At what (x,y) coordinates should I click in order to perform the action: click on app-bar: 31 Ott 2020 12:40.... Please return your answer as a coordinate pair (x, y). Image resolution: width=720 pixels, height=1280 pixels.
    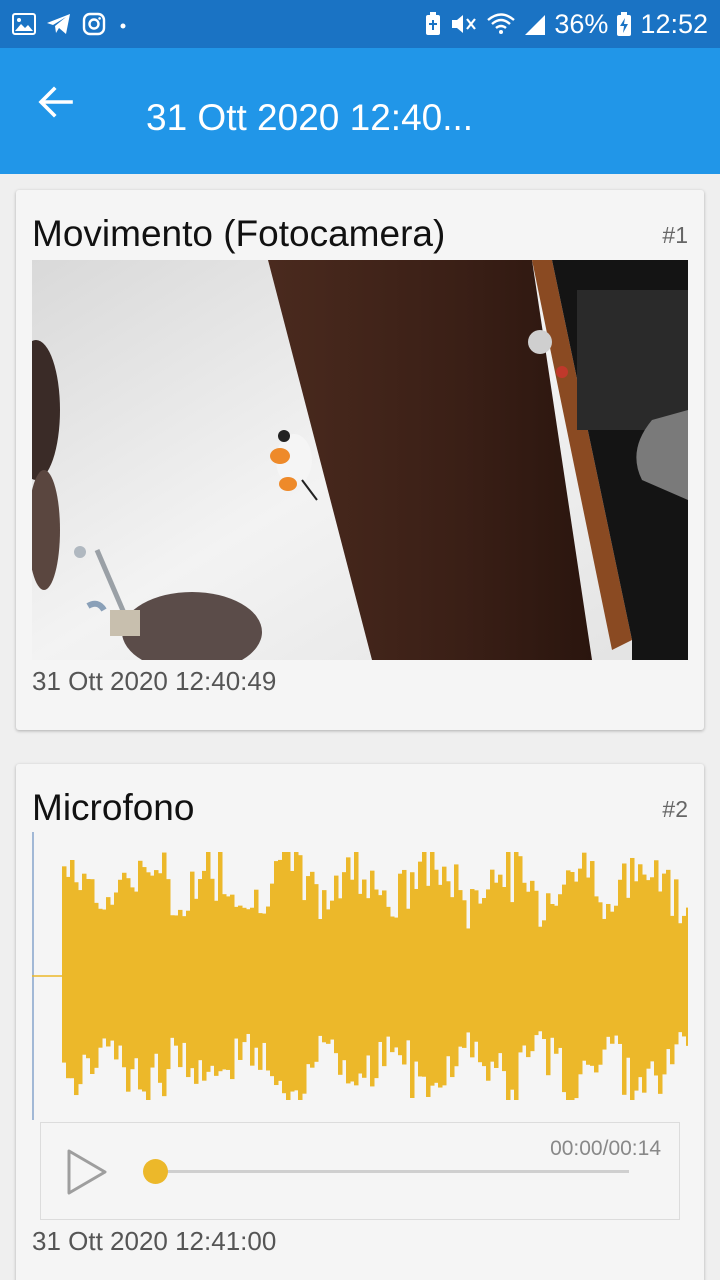
    Looking at the image, I should click on (360, 111).